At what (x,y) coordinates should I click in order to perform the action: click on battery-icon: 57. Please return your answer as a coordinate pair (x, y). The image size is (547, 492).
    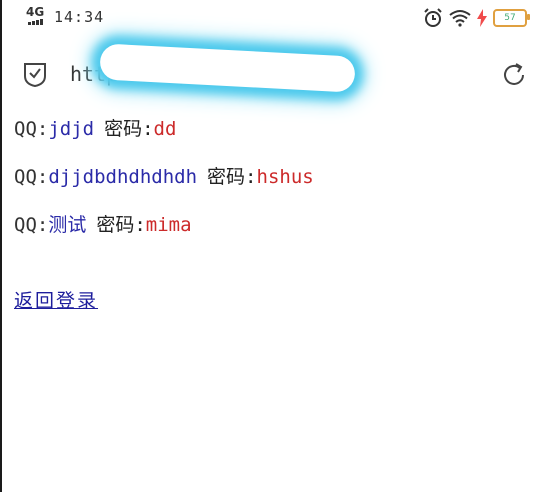
    Looking at the image, I should click on (511, 18).